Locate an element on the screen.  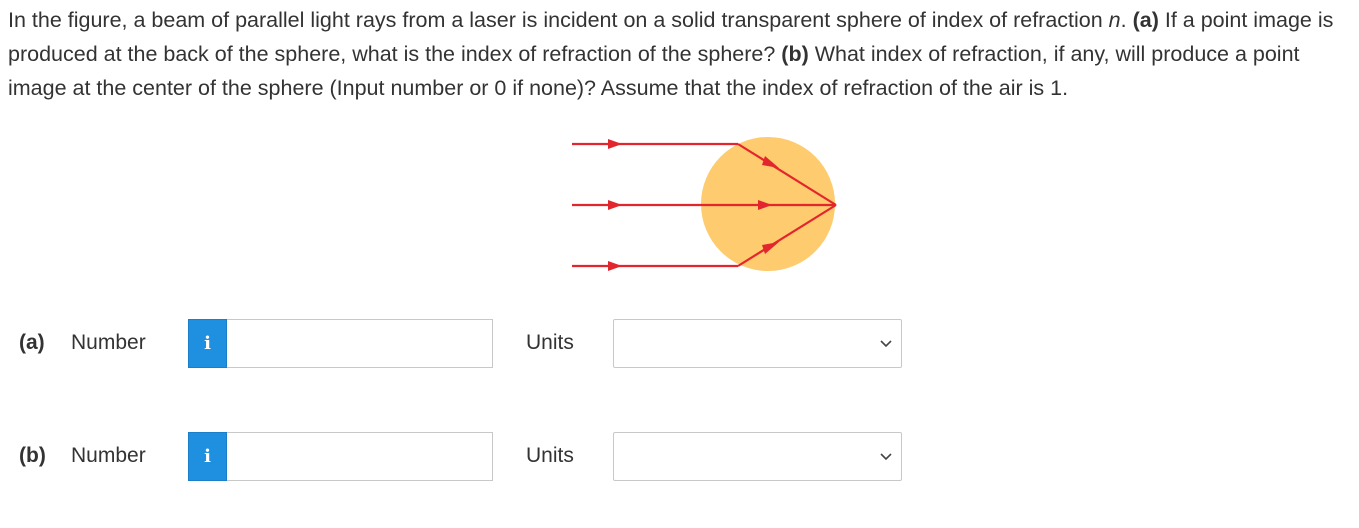
part-a-units-label: Units is located at coordinates (550, 342).